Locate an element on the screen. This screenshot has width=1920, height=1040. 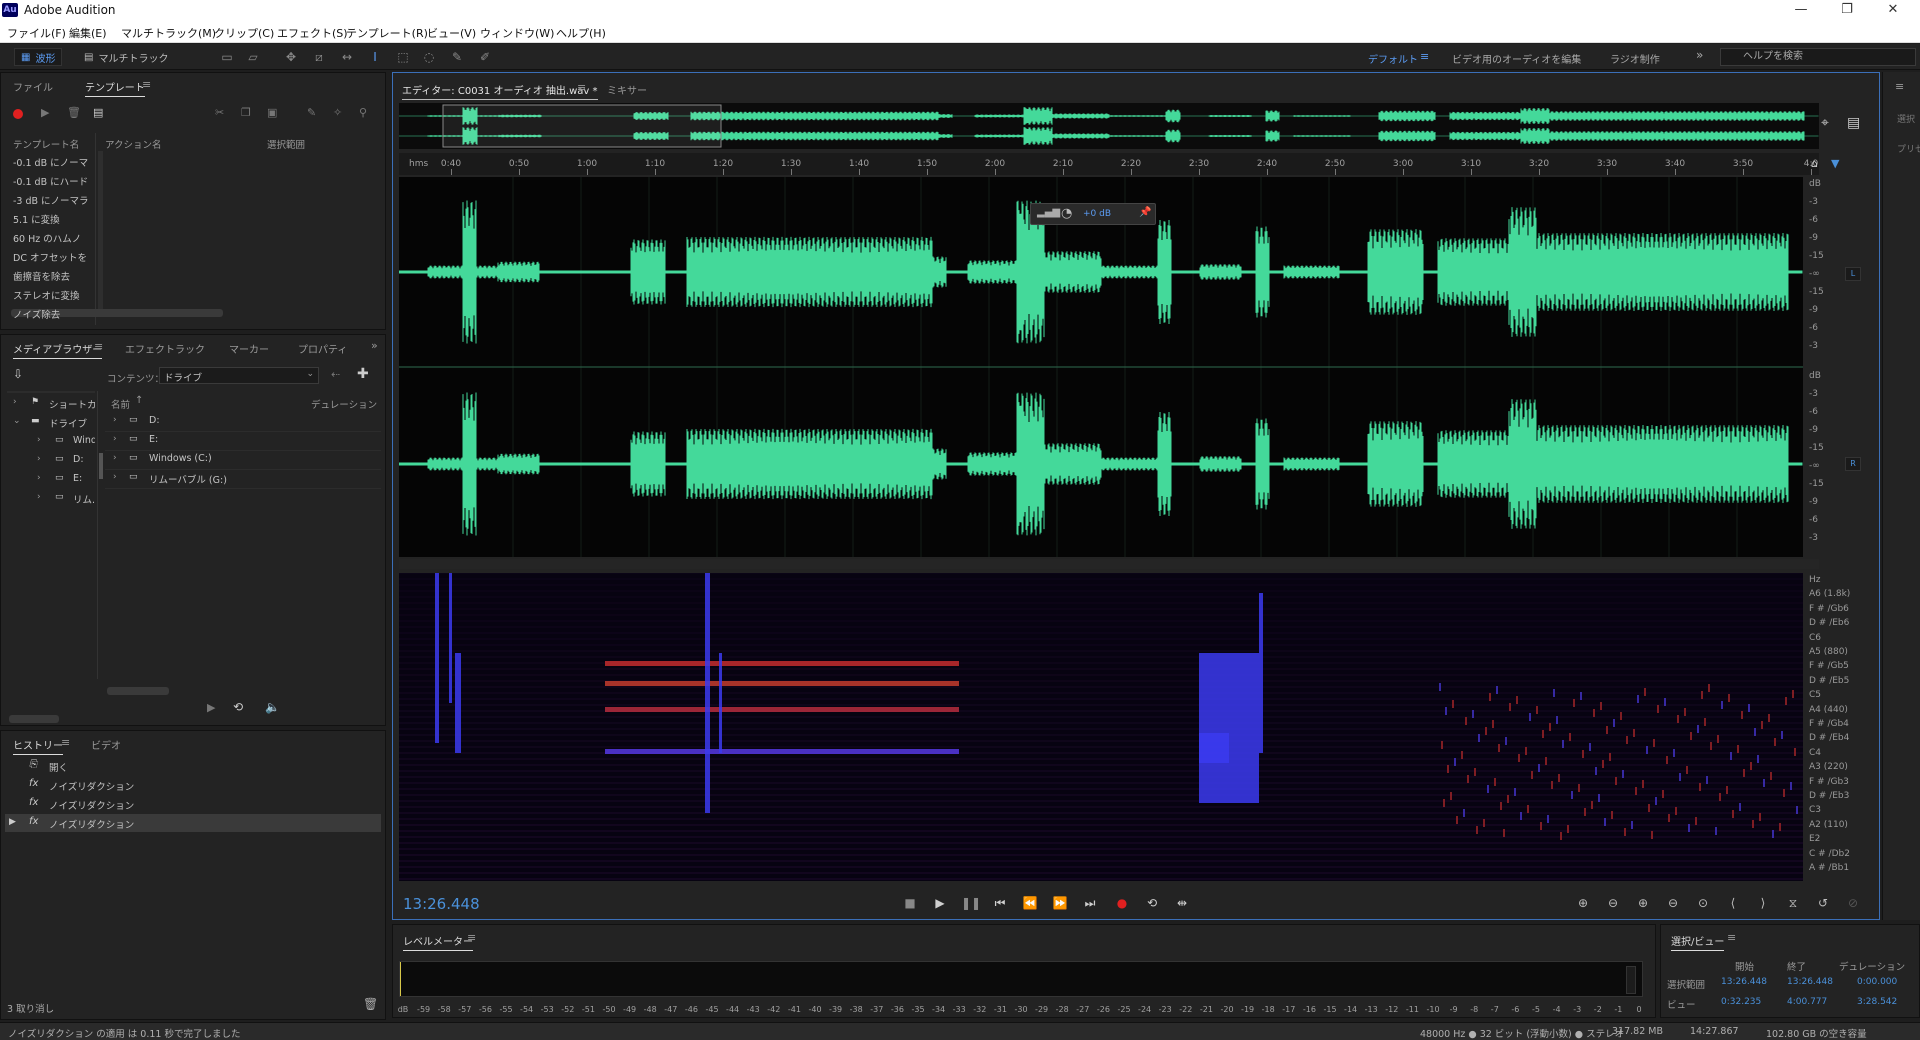
history-item: ⎘ 開く is located at coordinates (193, 766).